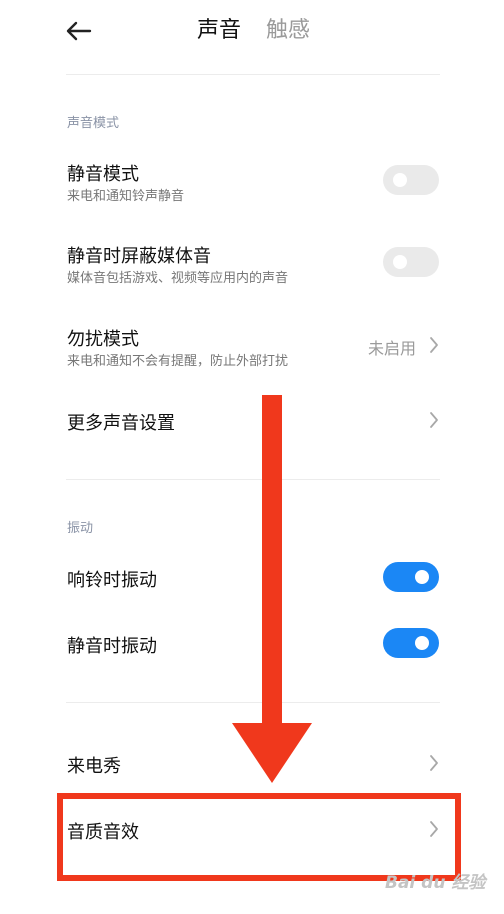  What do you see at coordinates (121, 422) in the screenshot?
I see `row-title-more-sound: 更多声音设置` at bounding box center [121, 422].